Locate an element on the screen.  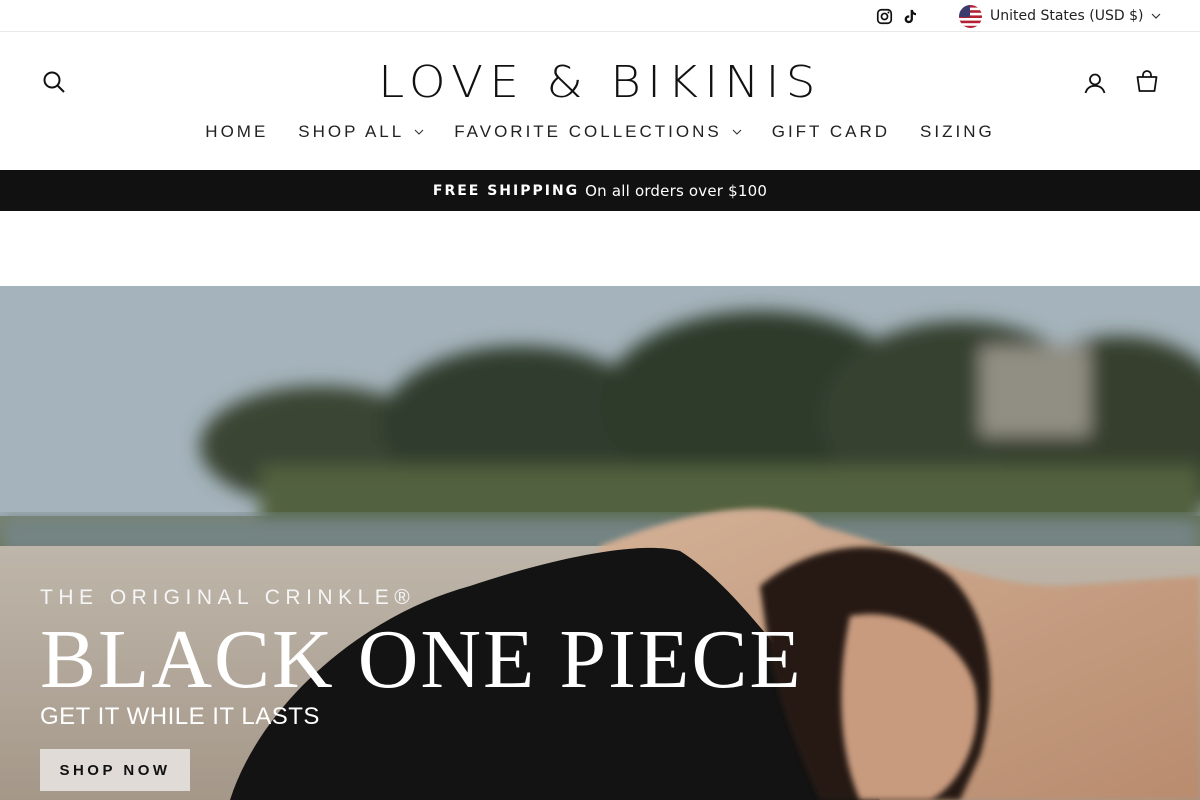
hero-eyebrow: THE ORIGINAL CRINKLE® is located at coordinates (228, 597).